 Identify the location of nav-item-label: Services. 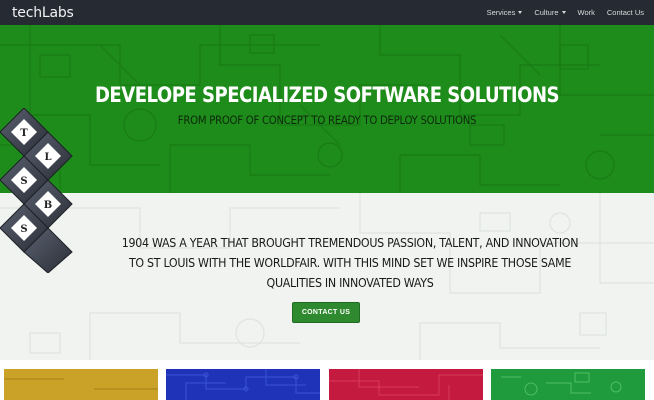
(501, 12).